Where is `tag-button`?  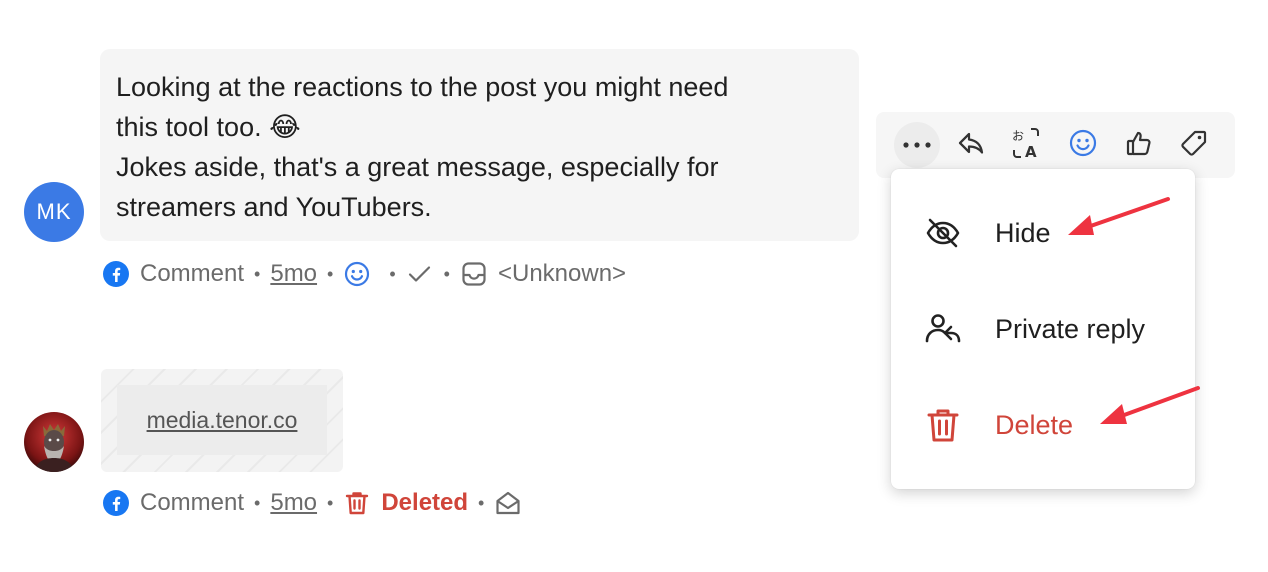
tag-button is located at coordinates (1194, 145).